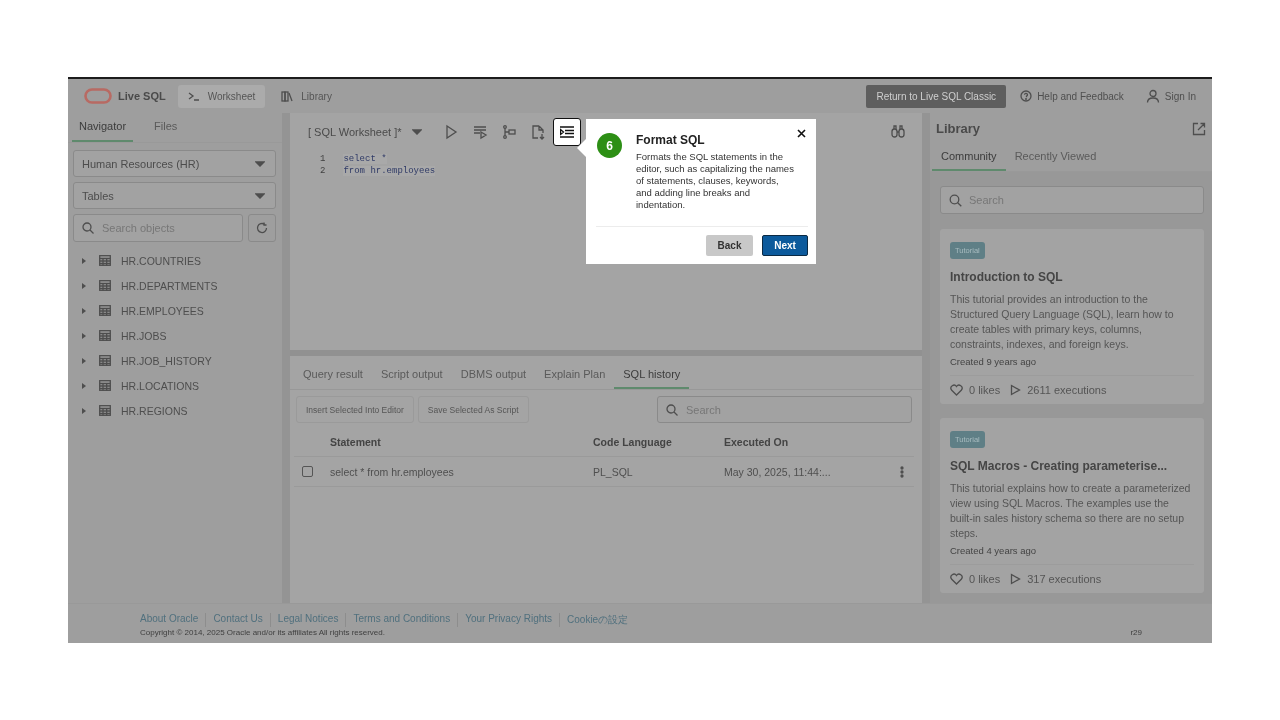 This screenshot has height=720, width=1280. Describe the element at coordinates (493, 374) in the screenshot. I see `result-tab: DBMS output` at that location.